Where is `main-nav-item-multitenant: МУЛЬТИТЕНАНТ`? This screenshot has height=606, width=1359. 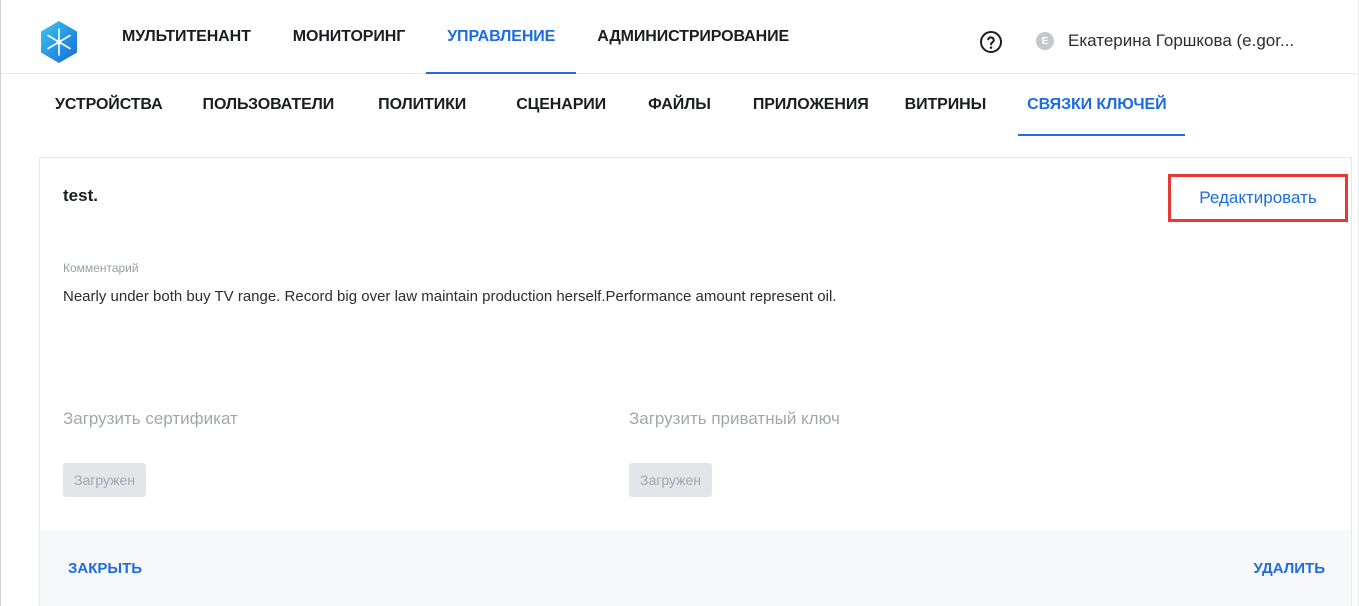
main-nav-item-multitenant: МУЛЬТИТЕНАНТ is located at coordinates (186, 37).